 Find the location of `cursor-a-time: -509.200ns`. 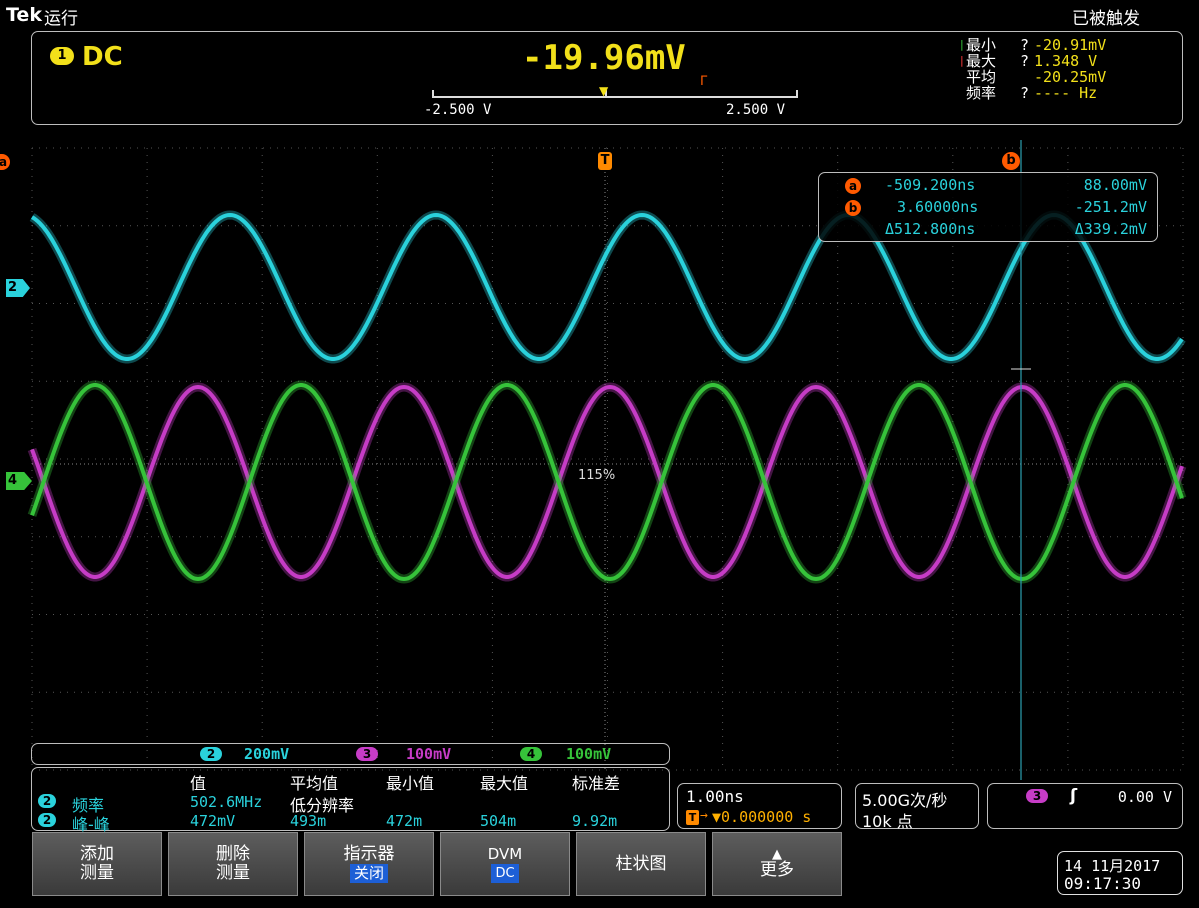

cursor-a-time: -509.200ns is located at coordinates (930, 185).